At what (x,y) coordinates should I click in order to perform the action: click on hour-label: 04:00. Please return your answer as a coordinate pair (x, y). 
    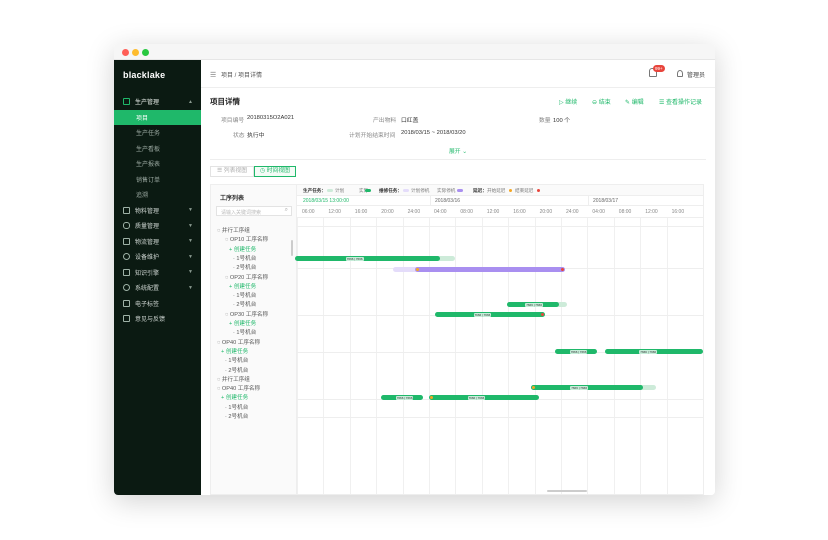
    Looking at the image, I should click on (440, 212).